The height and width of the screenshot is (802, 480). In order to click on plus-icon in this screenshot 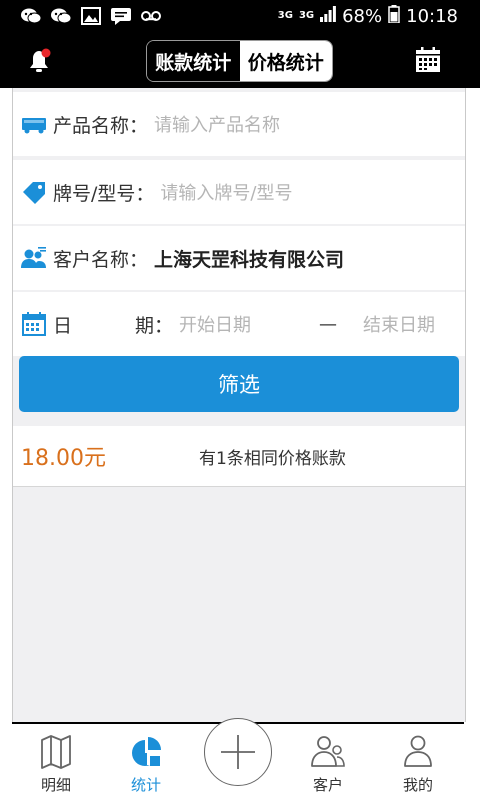, I will do `click(238, 752)`.